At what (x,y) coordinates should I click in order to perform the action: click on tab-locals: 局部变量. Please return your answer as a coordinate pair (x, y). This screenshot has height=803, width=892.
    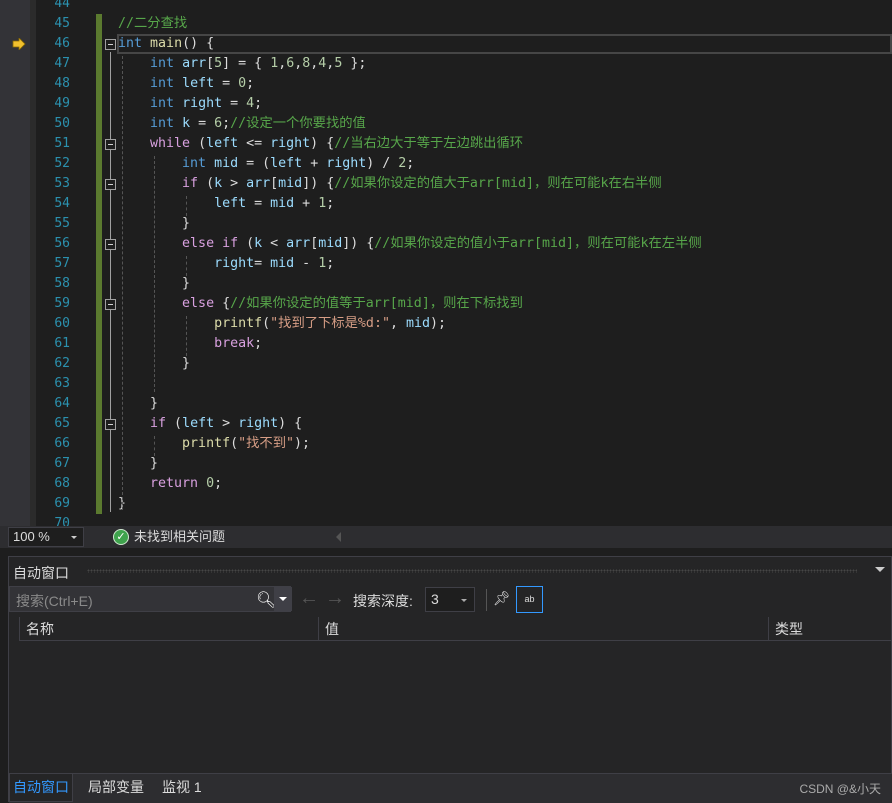
    Looking at the image, I should click on (116, 788).